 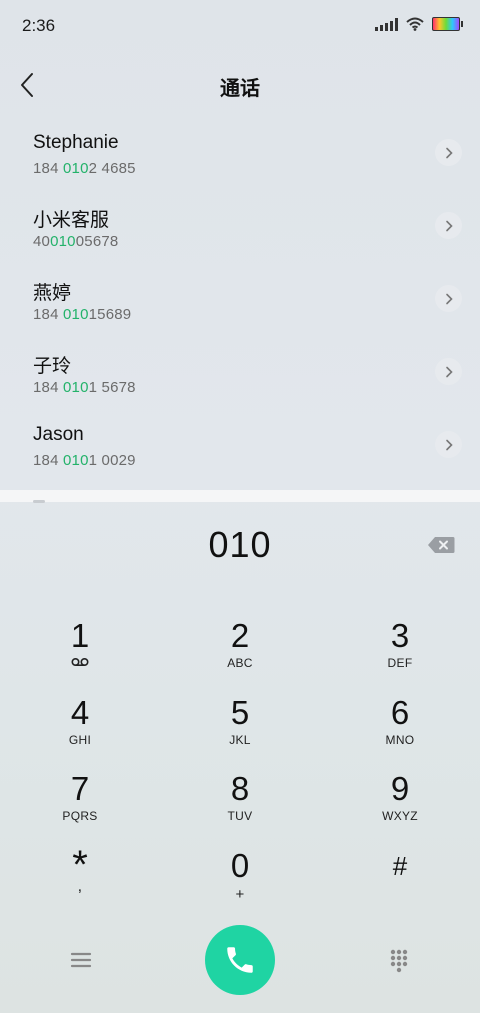 I want to click on key-letters: MNO, so click(x=400, y=740).